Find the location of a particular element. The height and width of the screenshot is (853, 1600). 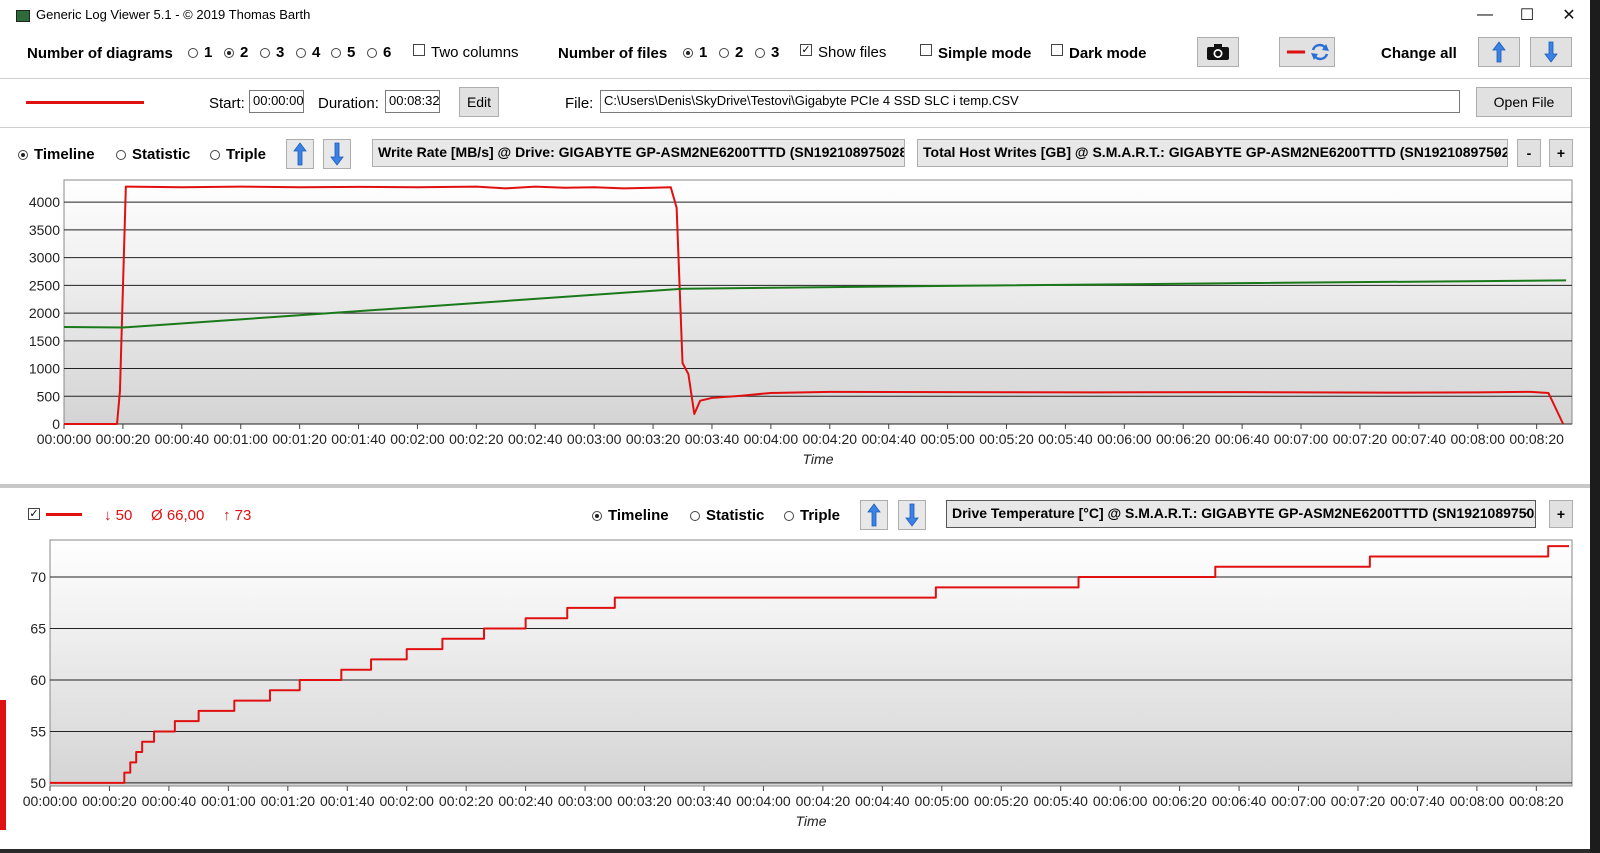

d1-triple-label: Triple is located at coordinates (246, 154).